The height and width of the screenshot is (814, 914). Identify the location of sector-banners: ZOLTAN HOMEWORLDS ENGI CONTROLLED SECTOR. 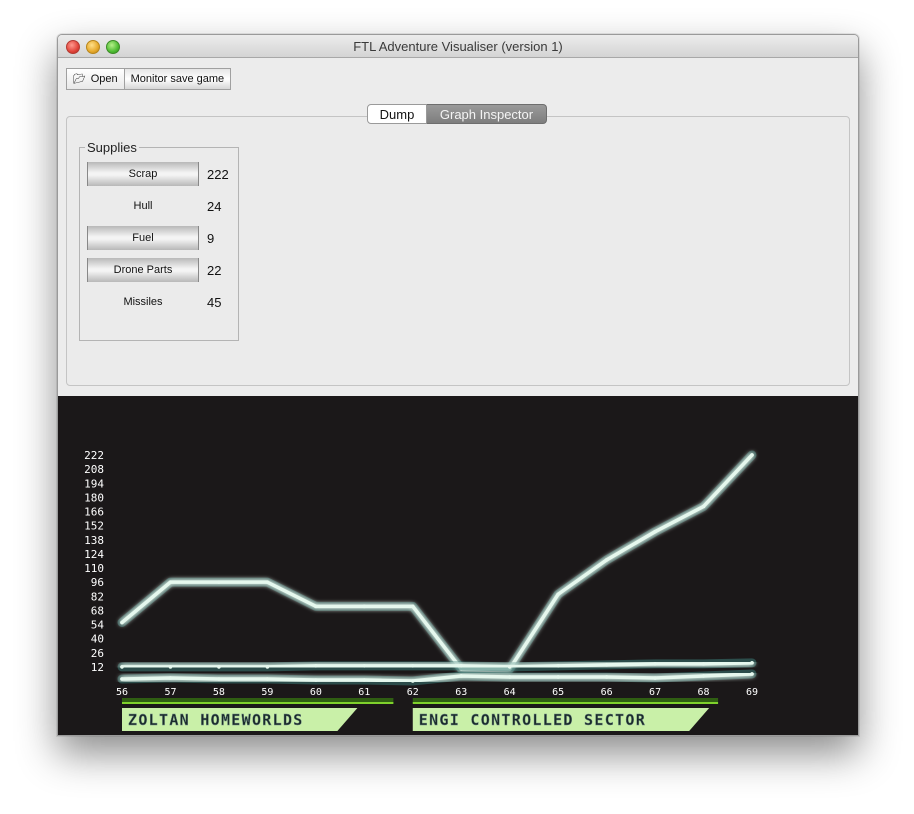
(420, 714).